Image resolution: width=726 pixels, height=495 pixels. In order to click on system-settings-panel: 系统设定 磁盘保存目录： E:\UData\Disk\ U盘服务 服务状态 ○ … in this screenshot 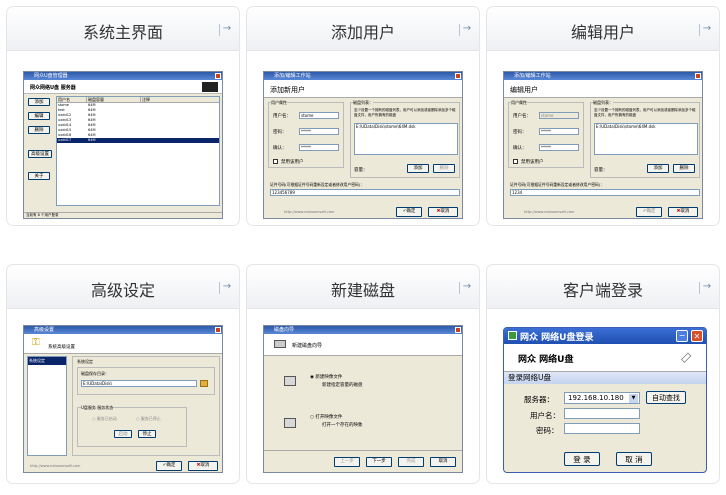, I will do `click(146, 406)`.